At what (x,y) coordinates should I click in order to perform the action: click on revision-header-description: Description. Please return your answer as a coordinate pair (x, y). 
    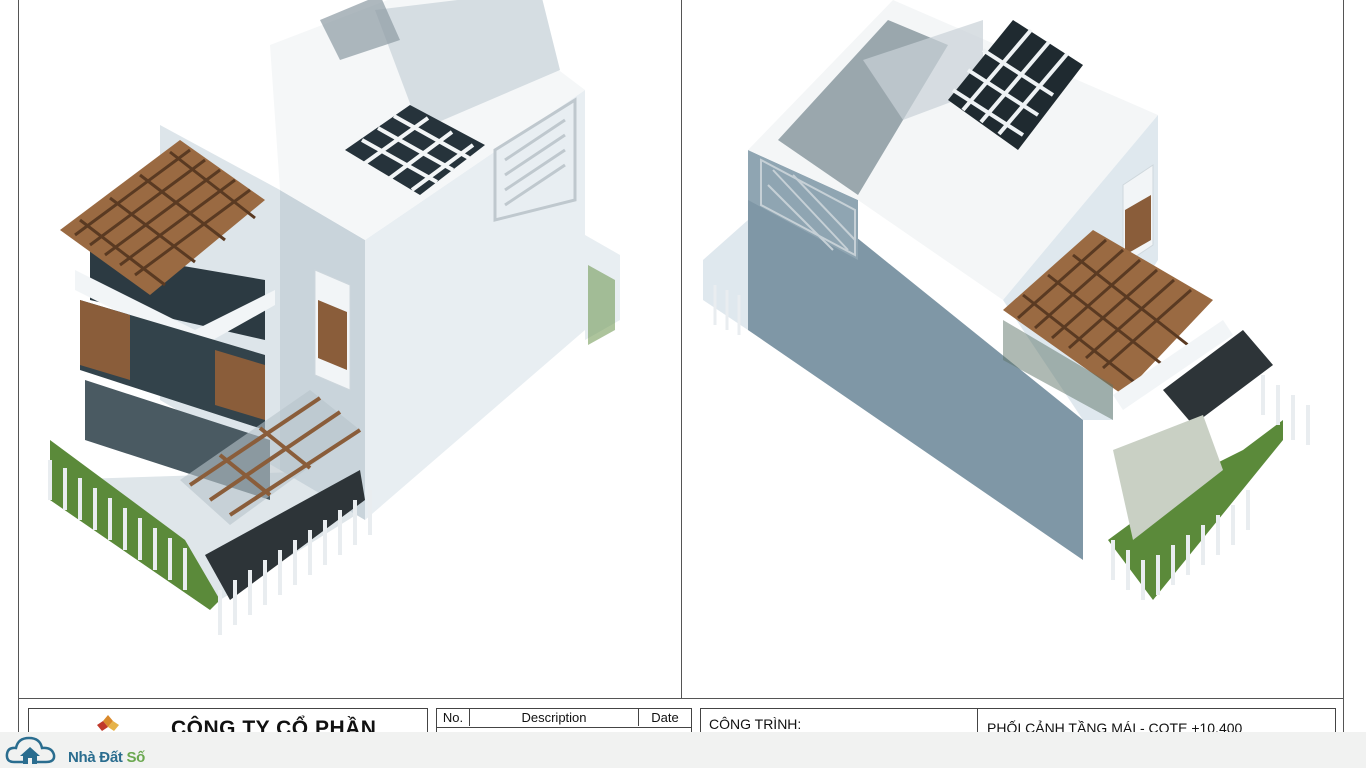
    Looking at the image, I should click on (554, 717).